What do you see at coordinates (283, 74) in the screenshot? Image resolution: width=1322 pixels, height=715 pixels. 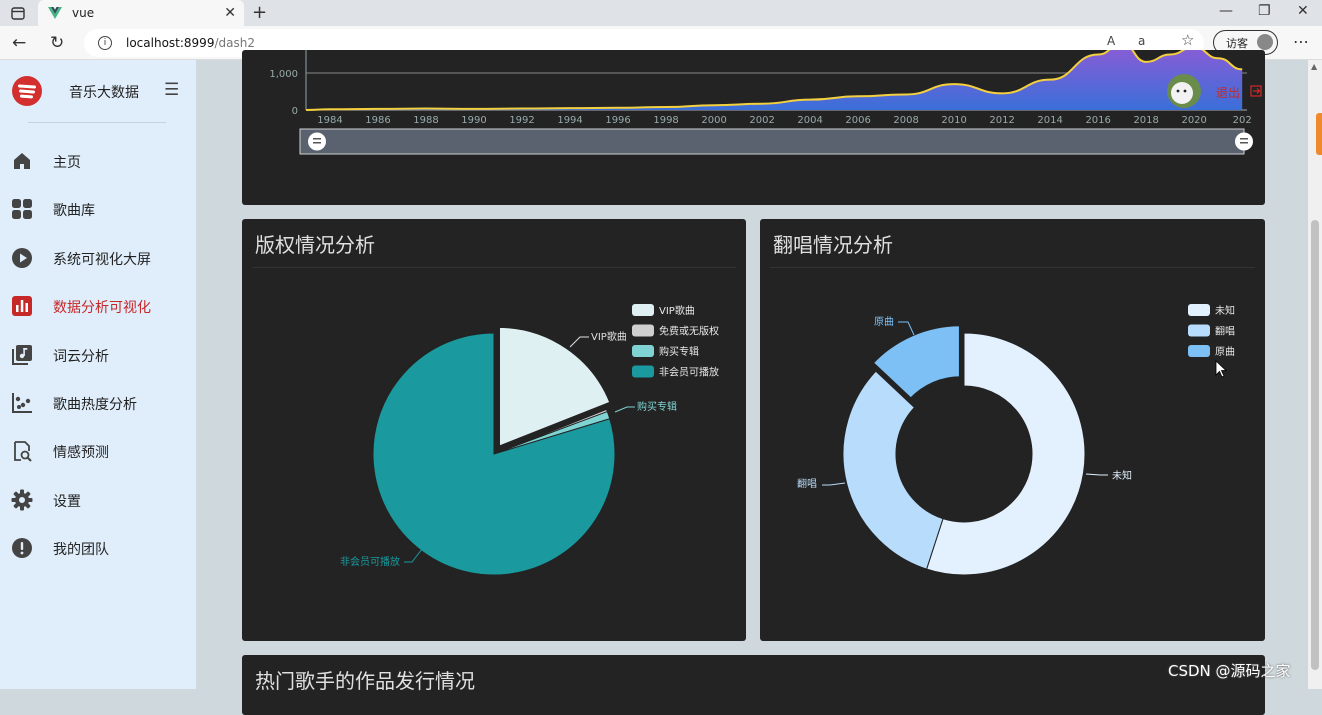 I see `y-tick-label: 1,000` at bounding box center [283, 74].